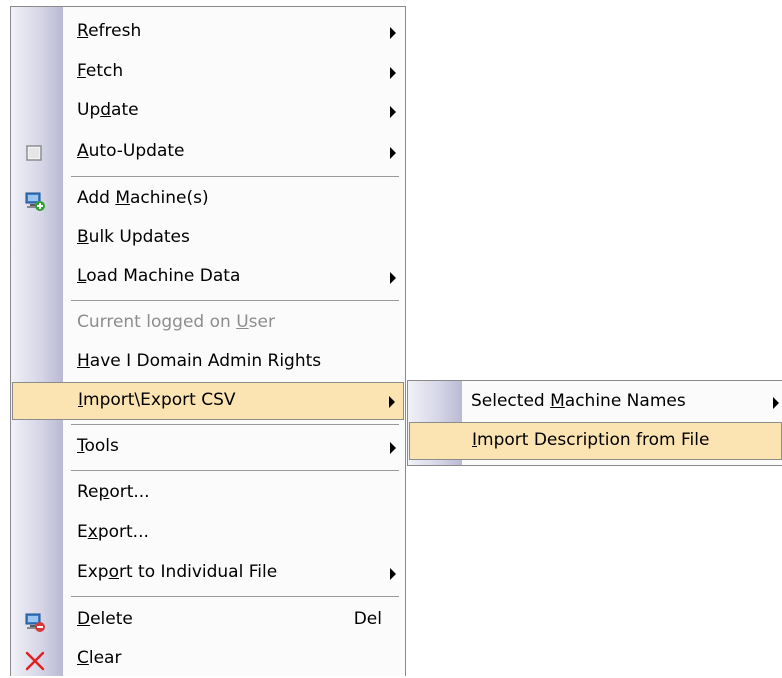  Describe the element at coordinates (176, 322) in the screenshot. I see `menu-item-current-logged-on-user: Current logged on User` at that location.